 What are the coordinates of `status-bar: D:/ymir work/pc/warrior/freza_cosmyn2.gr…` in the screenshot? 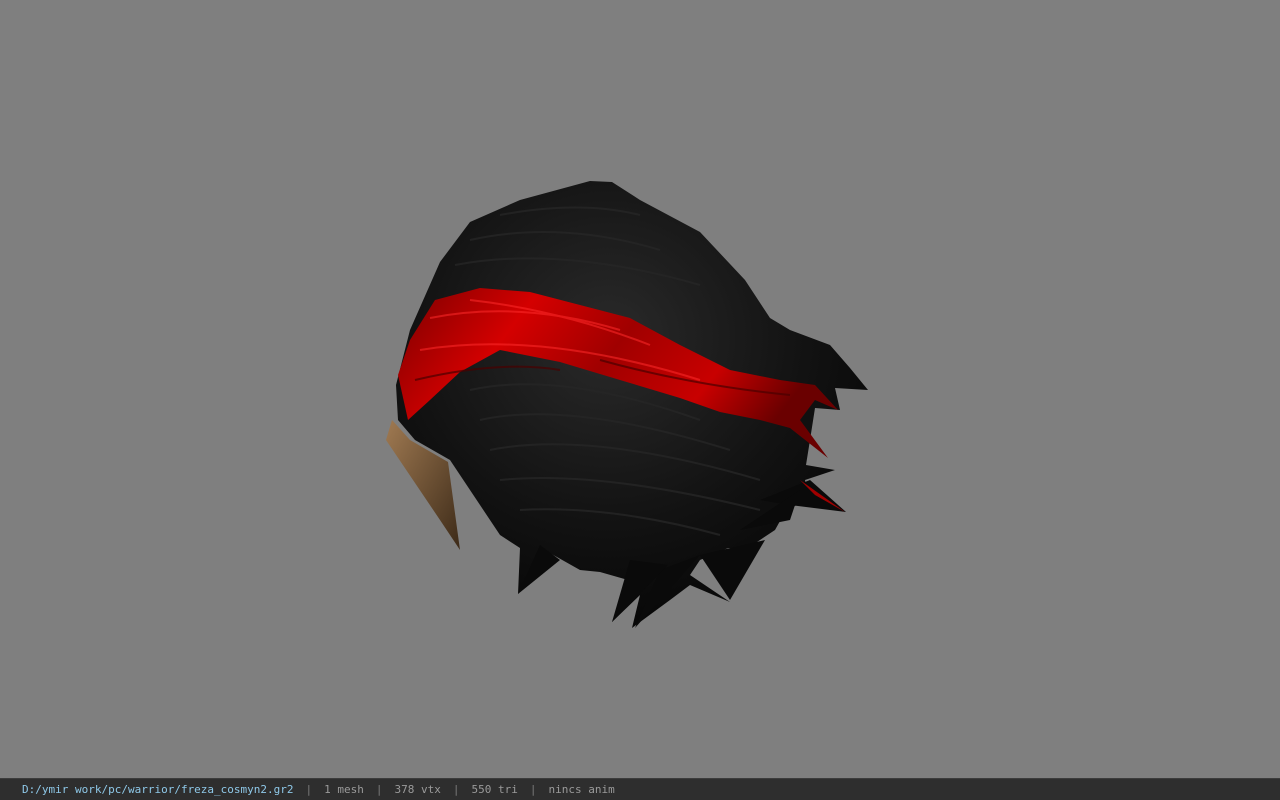 It's located at (640, 789).